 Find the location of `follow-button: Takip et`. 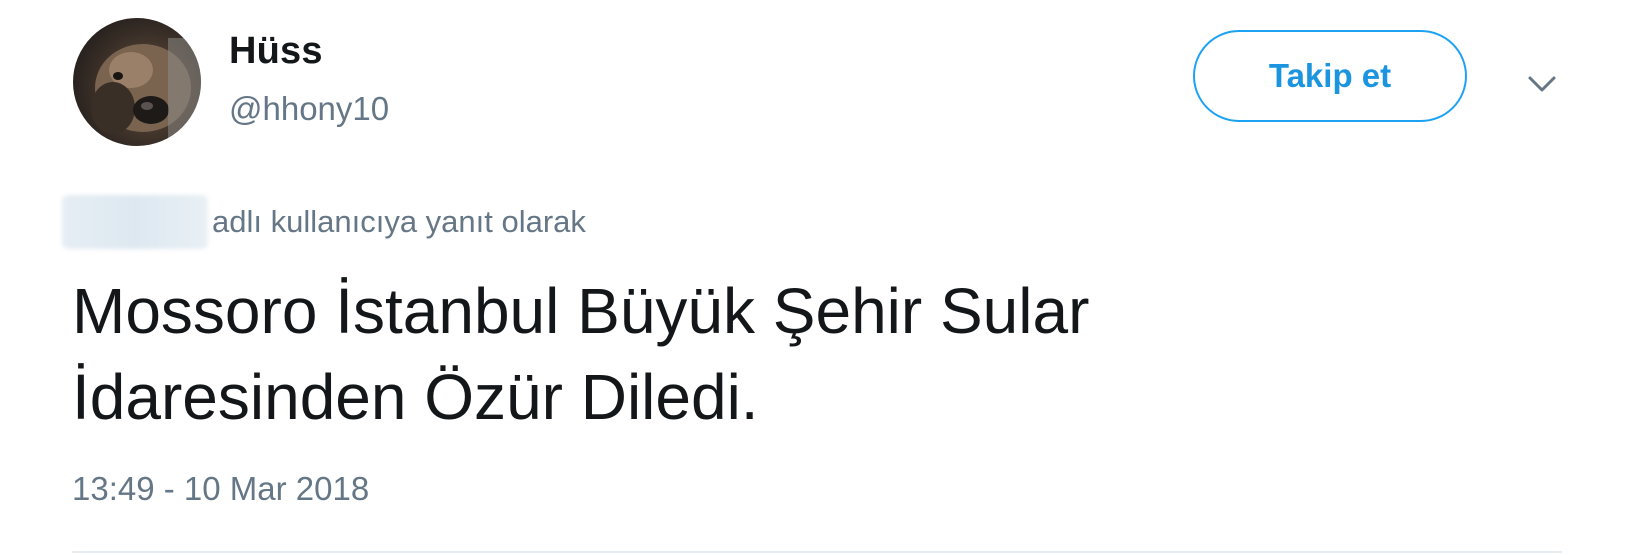

follow-button: Takip et is located at coordinates (1330, 76).